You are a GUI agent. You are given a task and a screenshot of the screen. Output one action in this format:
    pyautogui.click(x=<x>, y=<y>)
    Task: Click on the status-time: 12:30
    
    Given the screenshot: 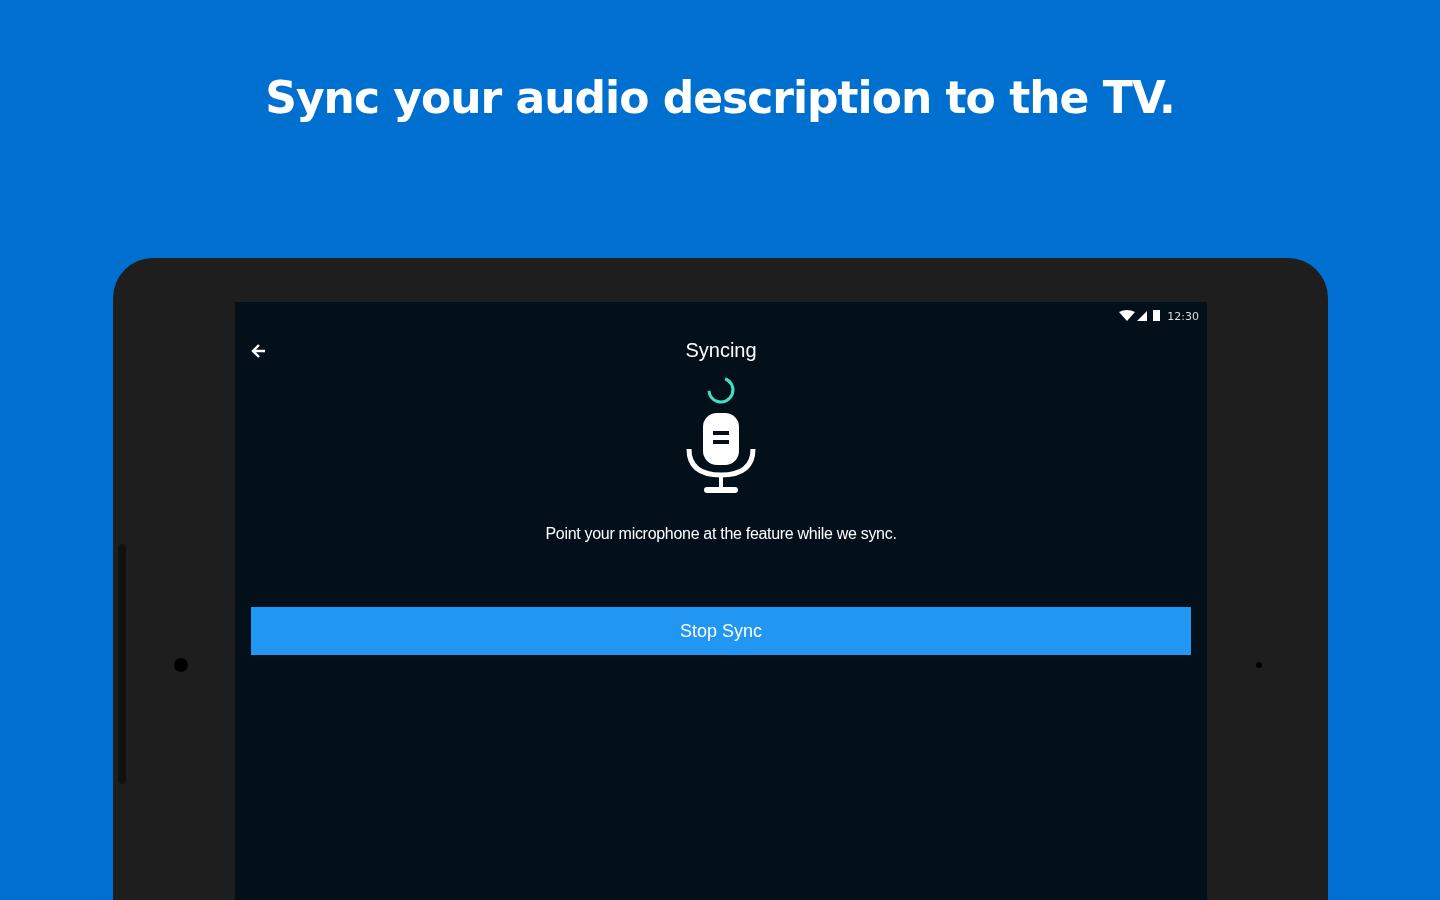 What is the action you would take?
    pyautogui.click(x=1183, y=316)
    